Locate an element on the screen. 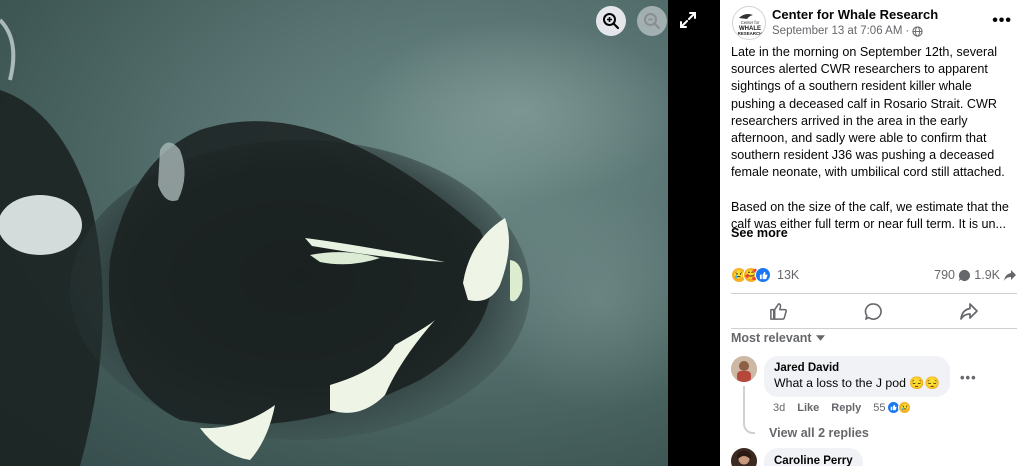 The height and width of the screenshot is (466, 1024). share-icon is located at coordinates (969, 311).